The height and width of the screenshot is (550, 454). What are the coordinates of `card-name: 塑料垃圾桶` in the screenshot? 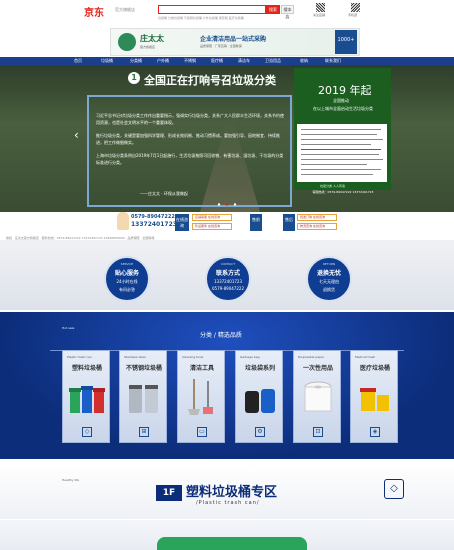 It's located at (86, 368).